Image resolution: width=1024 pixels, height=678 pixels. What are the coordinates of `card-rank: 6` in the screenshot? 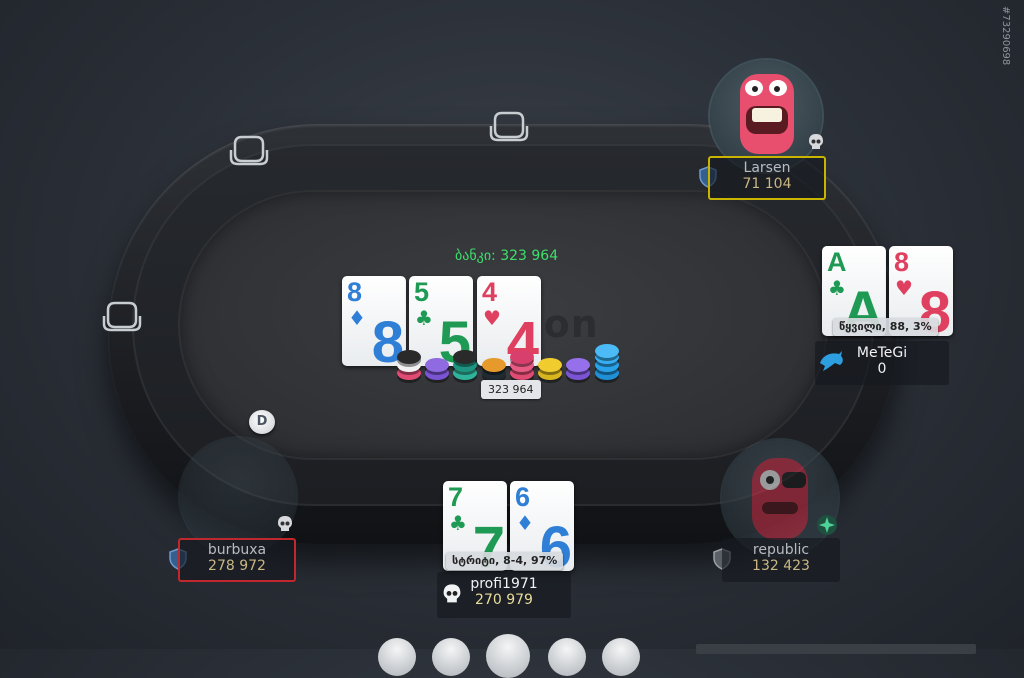 It's located at (523, 497).